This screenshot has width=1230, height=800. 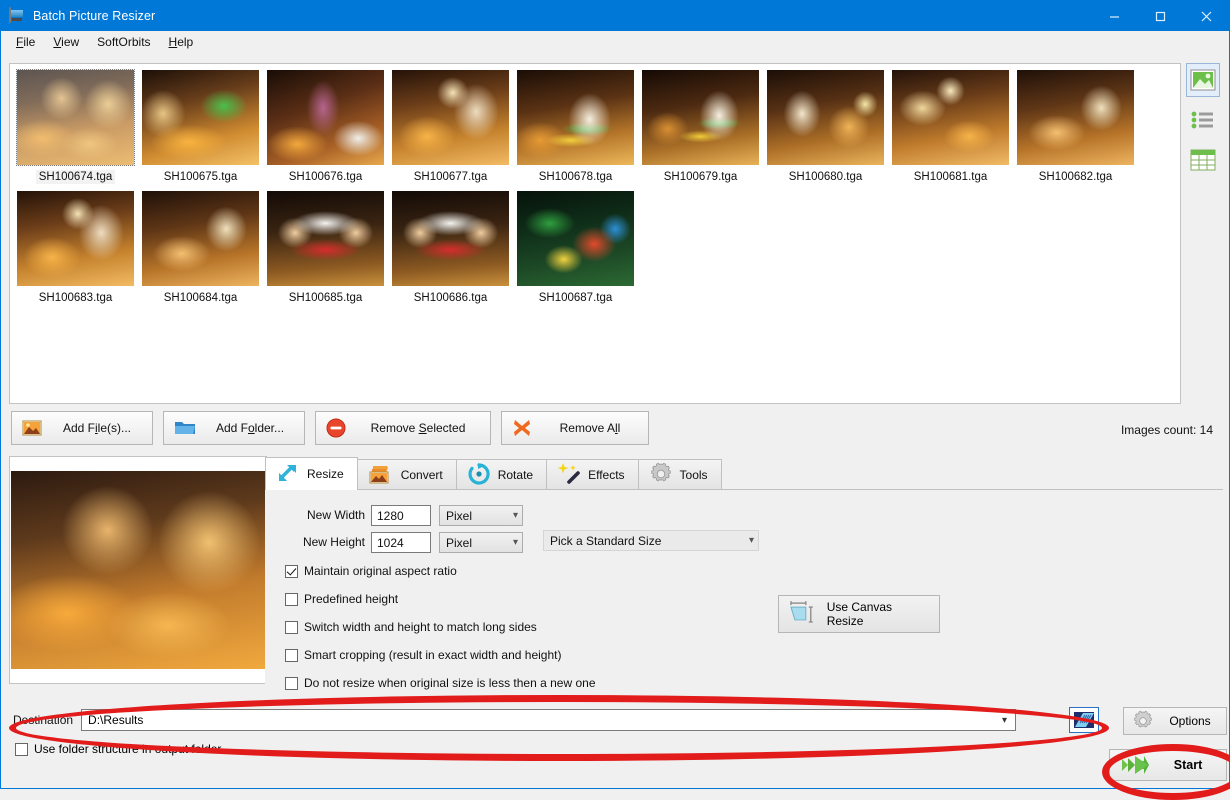 What do you see at coordinates (401, 542) in the screenshot?
I see `new-height-input` at bounding box center [401, 542].